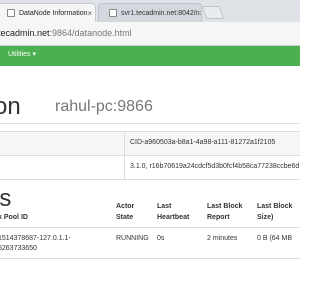 The height and width of the screenshot is (300, 320). What do you see at coordinates (132, 238) in the screenshot?
I see `actor-state-value: RUNNING` at bounding box center [132, 238].